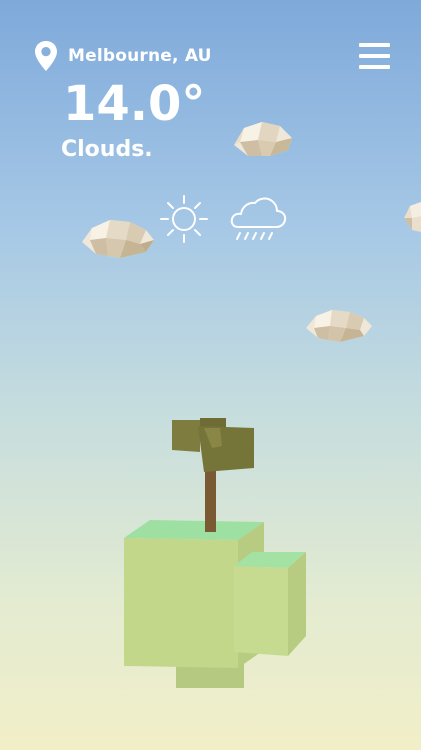 The height and width of the screenshot is (750, 421). I want to click on forecast-icons, so click(223, 220).